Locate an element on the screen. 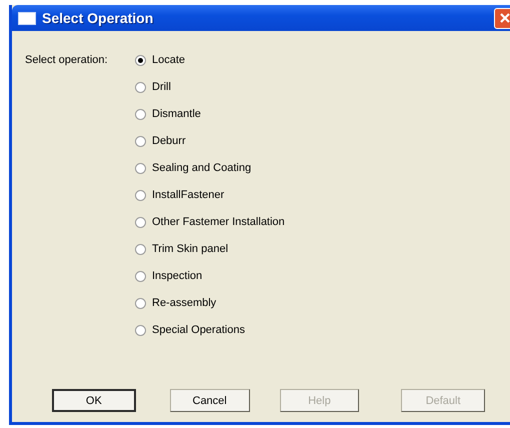  window-icon is located at coordinates (27, 18).